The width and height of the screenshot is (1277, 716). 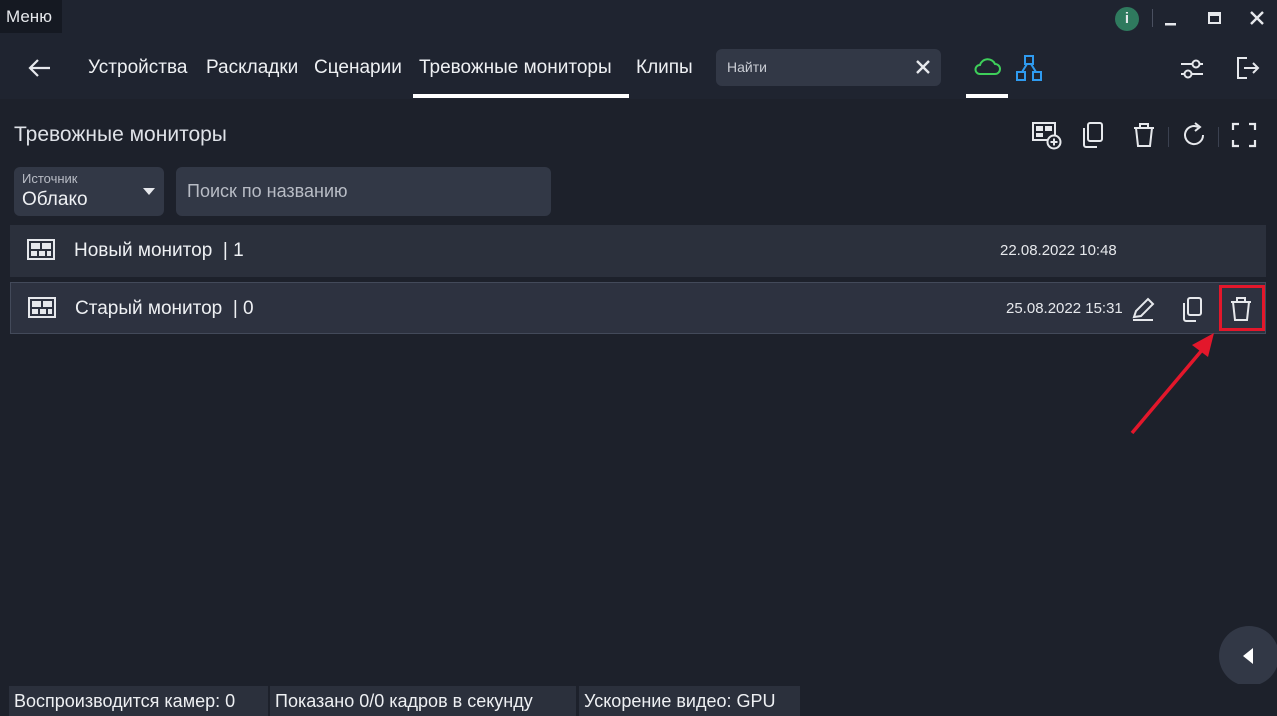 I want to click on cloud-icon, so click(x=987, y=67).